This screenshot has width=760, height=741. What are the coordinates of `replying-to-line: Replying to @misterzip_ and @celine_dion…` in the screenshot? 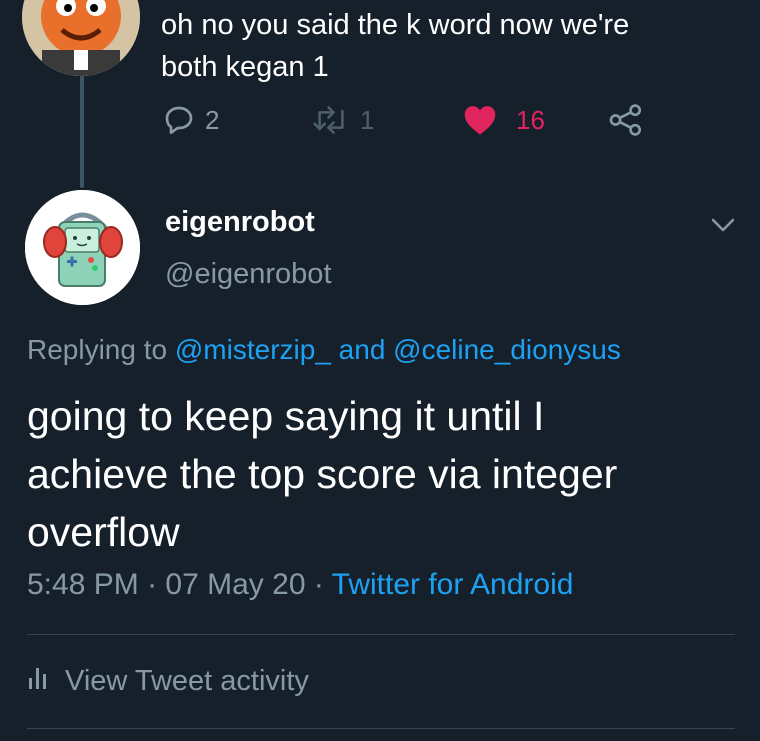 It's located at (324, 350).